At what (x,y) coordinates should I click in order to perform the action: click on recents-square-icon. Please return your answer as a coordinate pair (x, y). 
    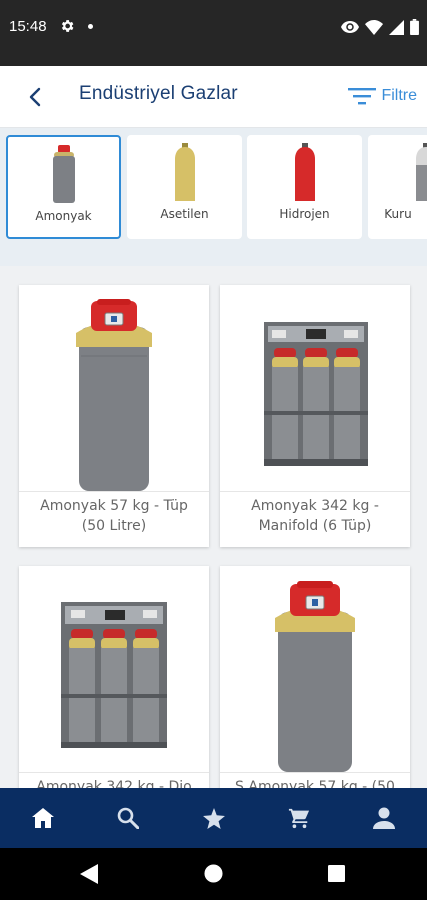
    Looking at the image, I should click on (336, 873).